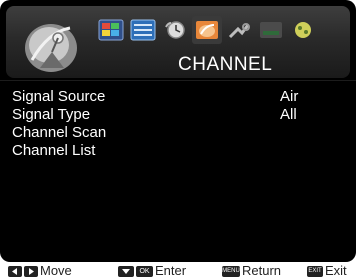 The width and height of the screenshot is (356, 279). I want to click on menu-tab-strip, so click(225, 30).